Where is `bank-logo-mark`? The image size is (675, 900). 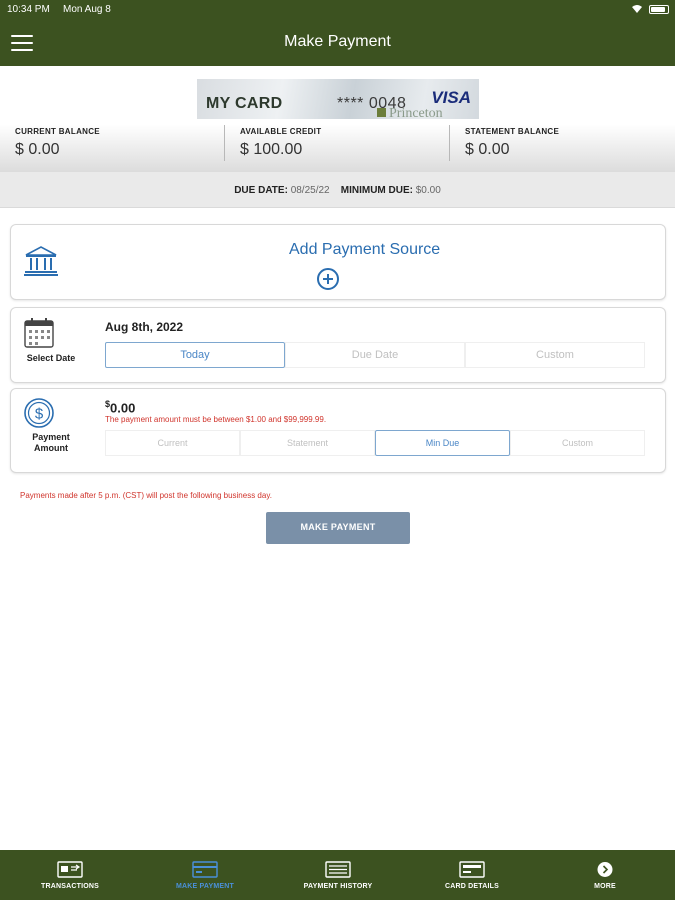 bank-logo-mark is located at coordinates (381, 112).